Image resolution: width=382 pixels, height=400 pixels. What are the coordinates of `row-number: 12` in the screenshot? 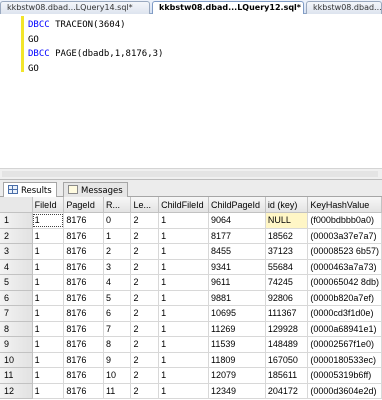 It's located at (16, 391).